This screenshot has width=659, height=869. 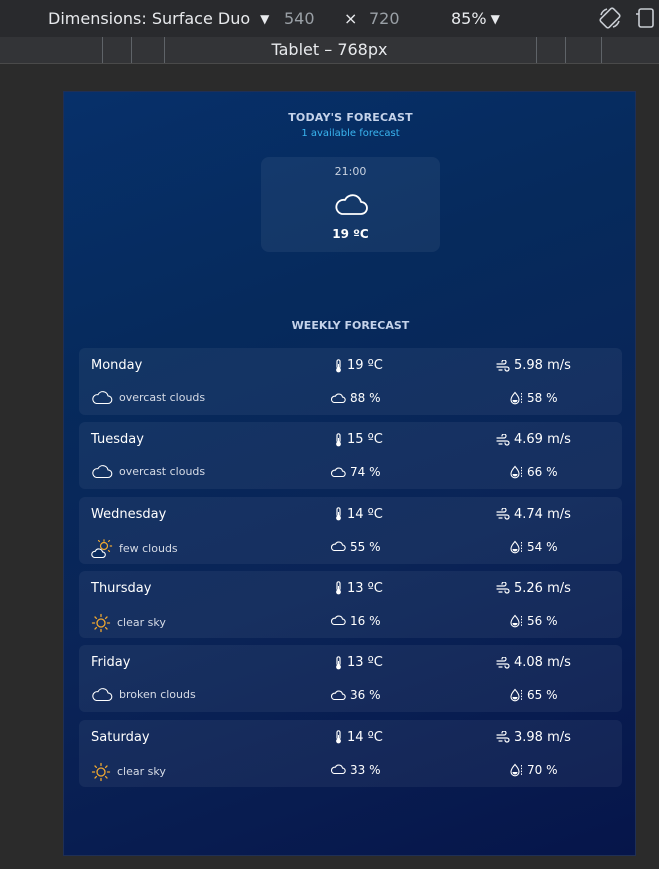 I want to click on device-frame-icon, so click(x=646, y=18).